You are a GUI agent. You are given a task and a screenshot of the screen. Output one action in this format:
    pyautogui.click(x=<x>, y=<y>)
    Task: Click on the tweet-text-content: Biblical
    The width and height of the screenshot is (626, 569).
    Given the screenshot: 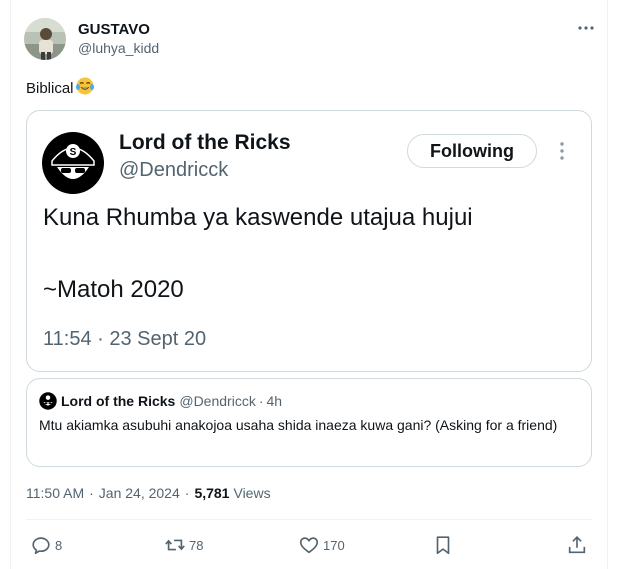 What is the action you would take?
    pyautogui.click(x=50, y=88)
    